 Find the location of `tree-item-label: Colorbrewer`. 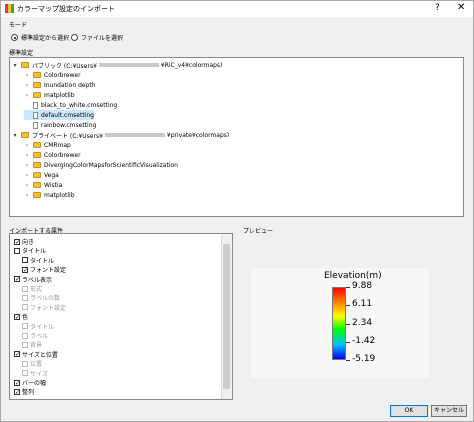

tree-item-label: Colorbrewer is located at coordinates (62, 75).